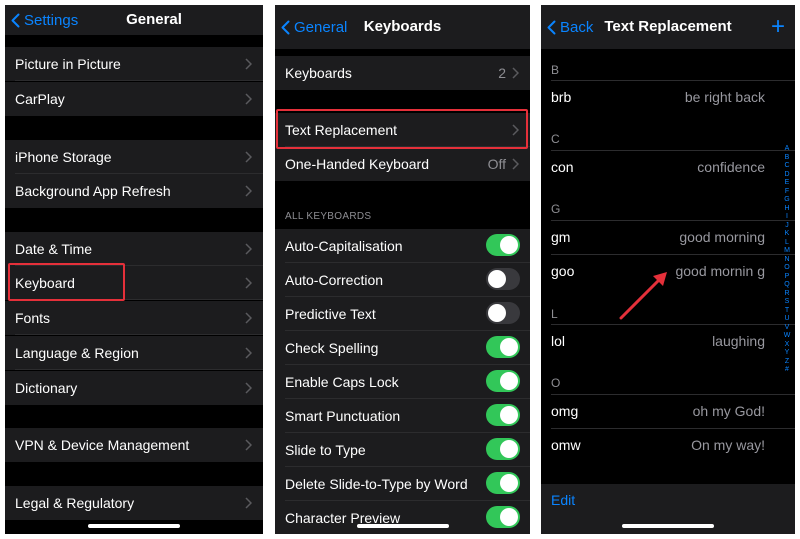 Image resolution: width=800 pixels, height=539 pixels. Describe the element at coordinates (786, 209) in the screenshot. I see `index-letter: H` at that location.